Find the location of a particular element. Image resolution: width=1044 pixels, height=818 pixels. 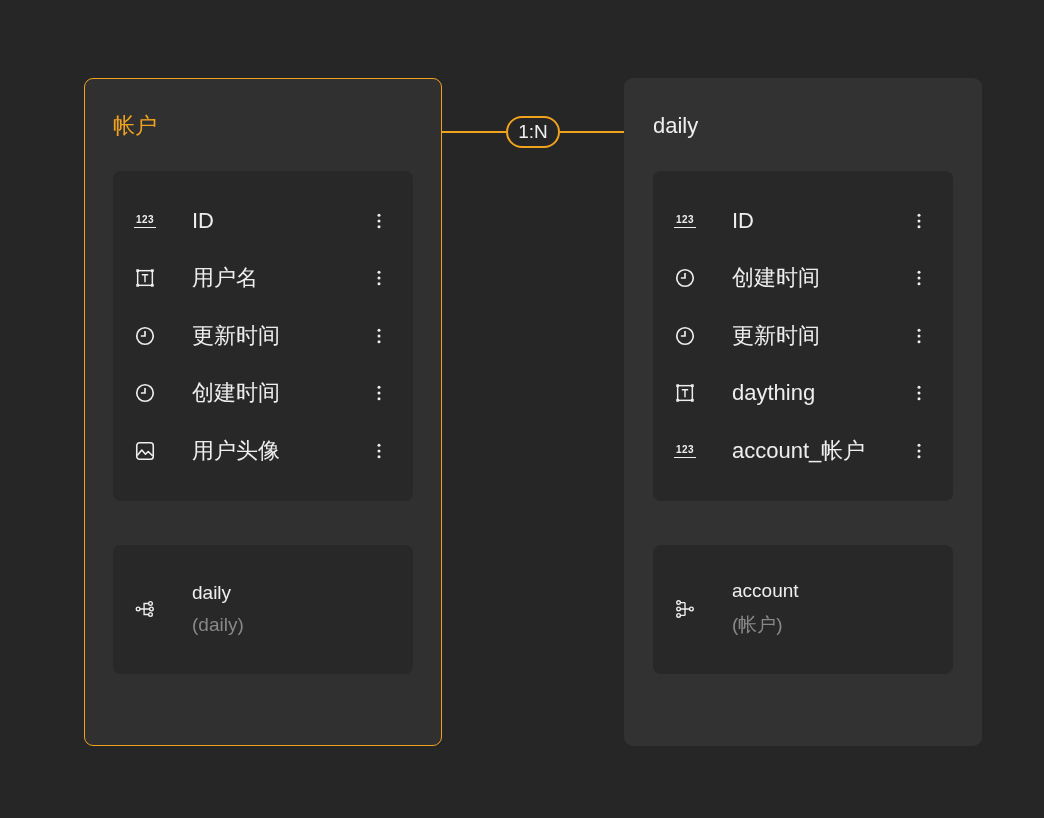

relation-target: (daily) is located at coordinates (218, 625).